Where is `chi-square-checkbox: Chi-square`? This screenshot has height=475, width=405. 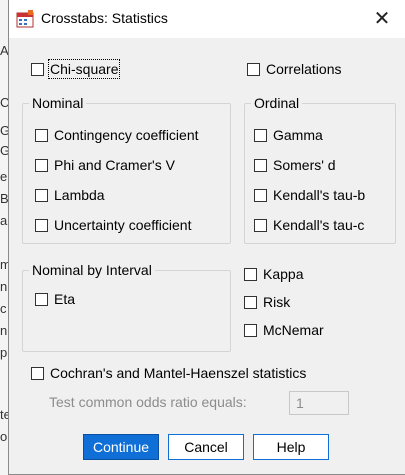
chi-square-checkbox: Chi-square is located at coordinates (76, 69).